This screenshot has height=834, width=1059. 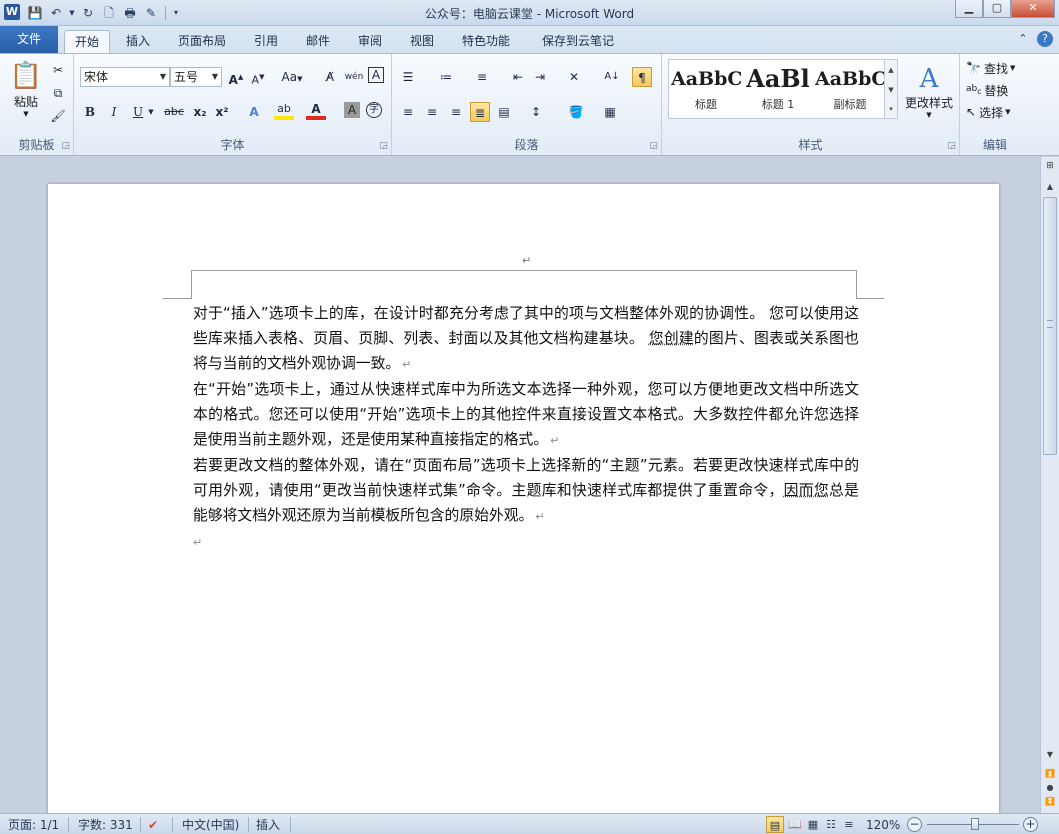 What do you see at coordinates (268, 825) in the screenshot?
I see `insert-mode: 插入` at bounding box center [268, 825].